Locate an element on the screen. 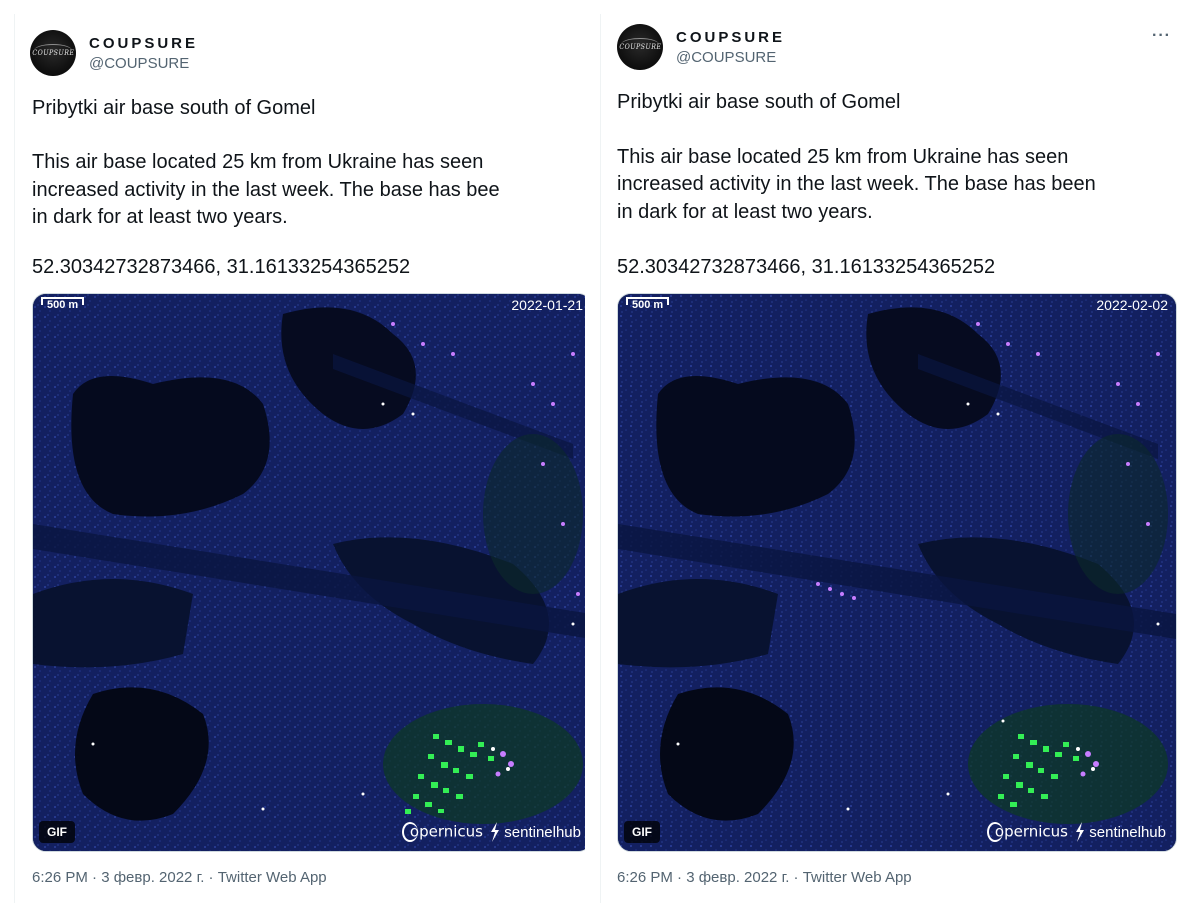 This screenshot has height=903, width=1200. more-options-icon: ··· is located at coordinates (1161, 36).